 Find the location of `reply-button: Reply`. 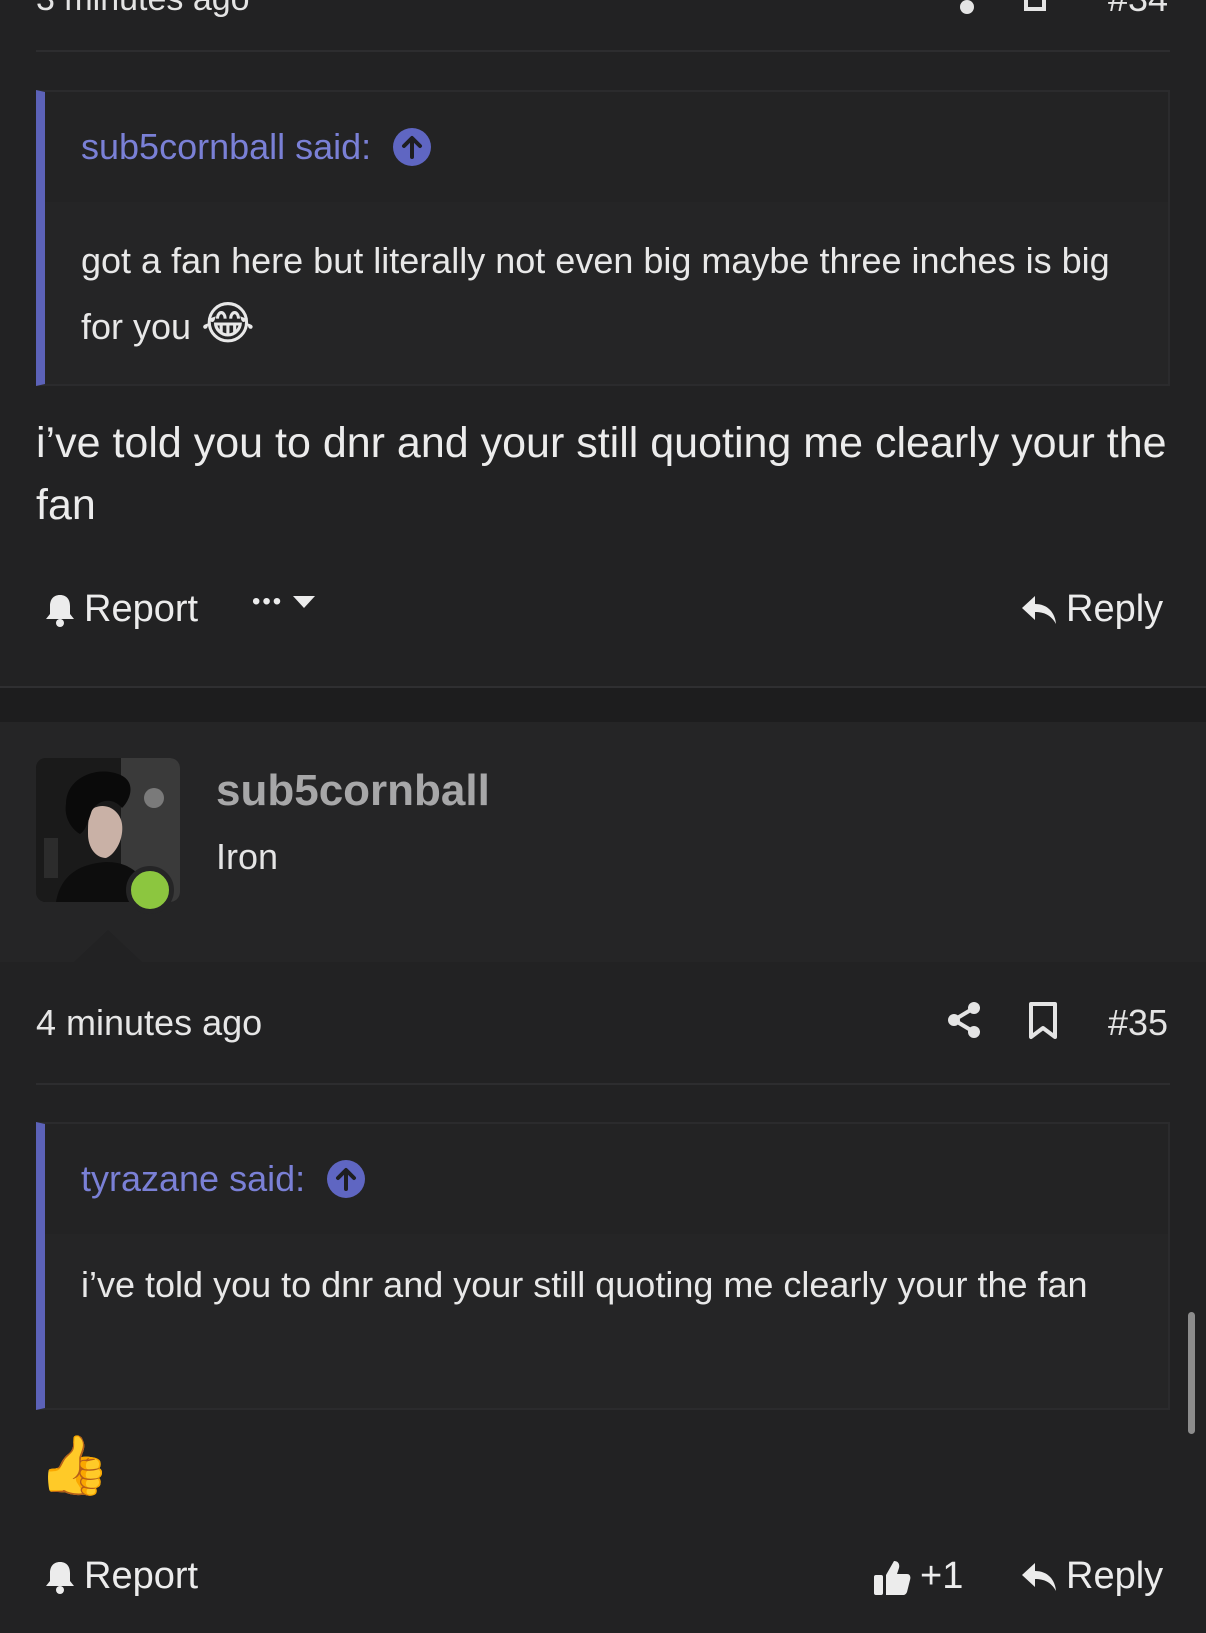

reply-button: Reply is located at coordinates (1091, 1576).